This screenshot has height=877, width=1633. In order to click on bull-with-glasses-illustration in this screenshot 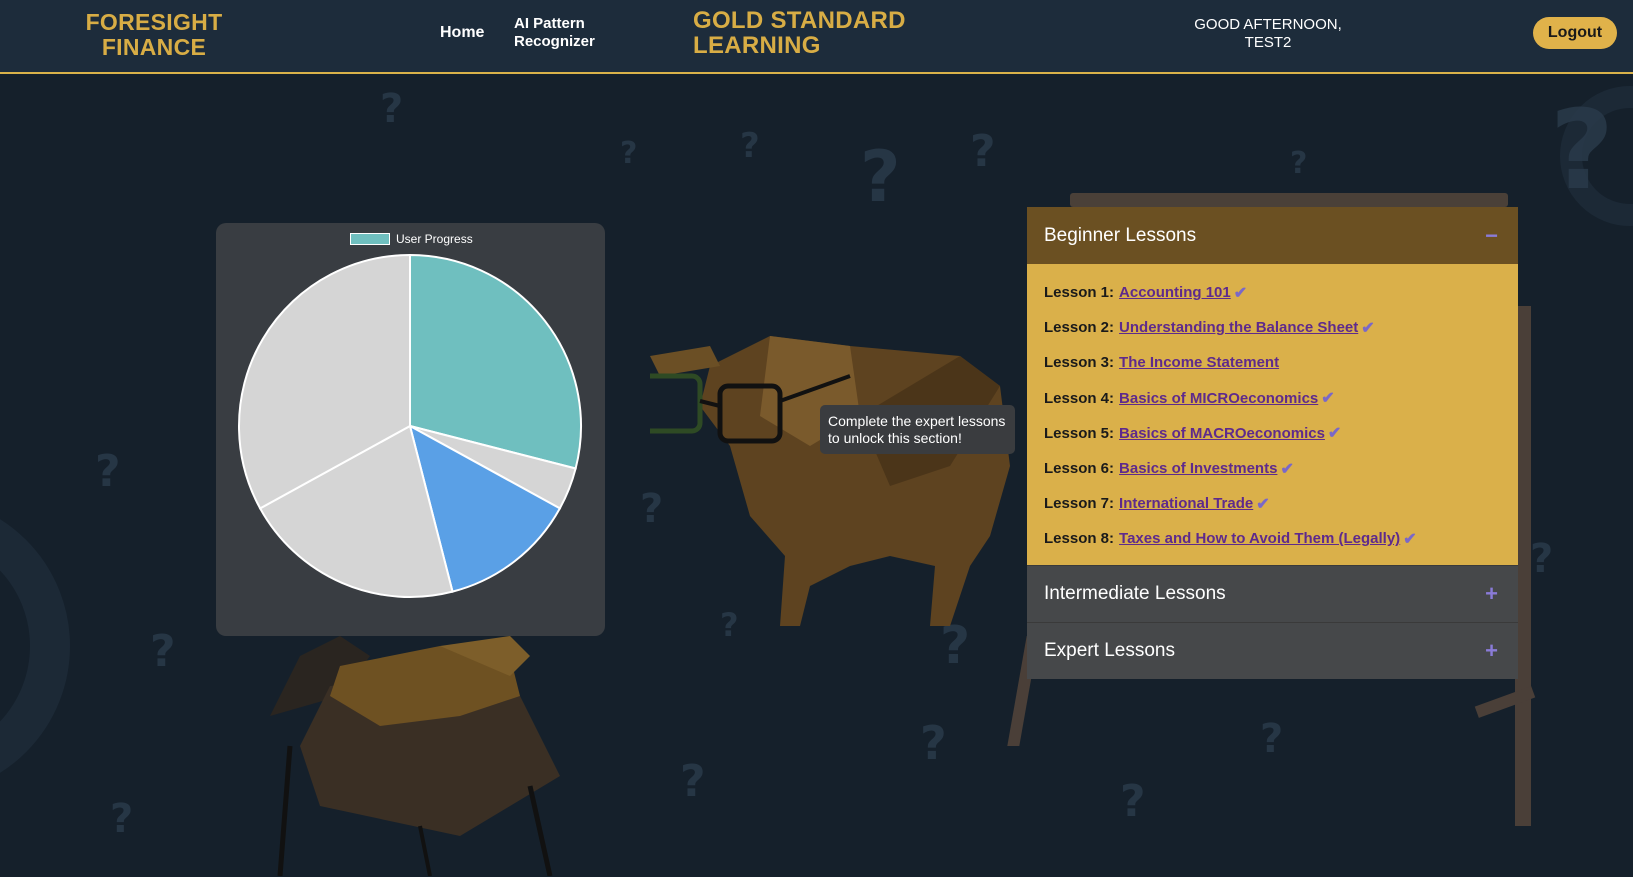, I will do `click(830, 481)`.